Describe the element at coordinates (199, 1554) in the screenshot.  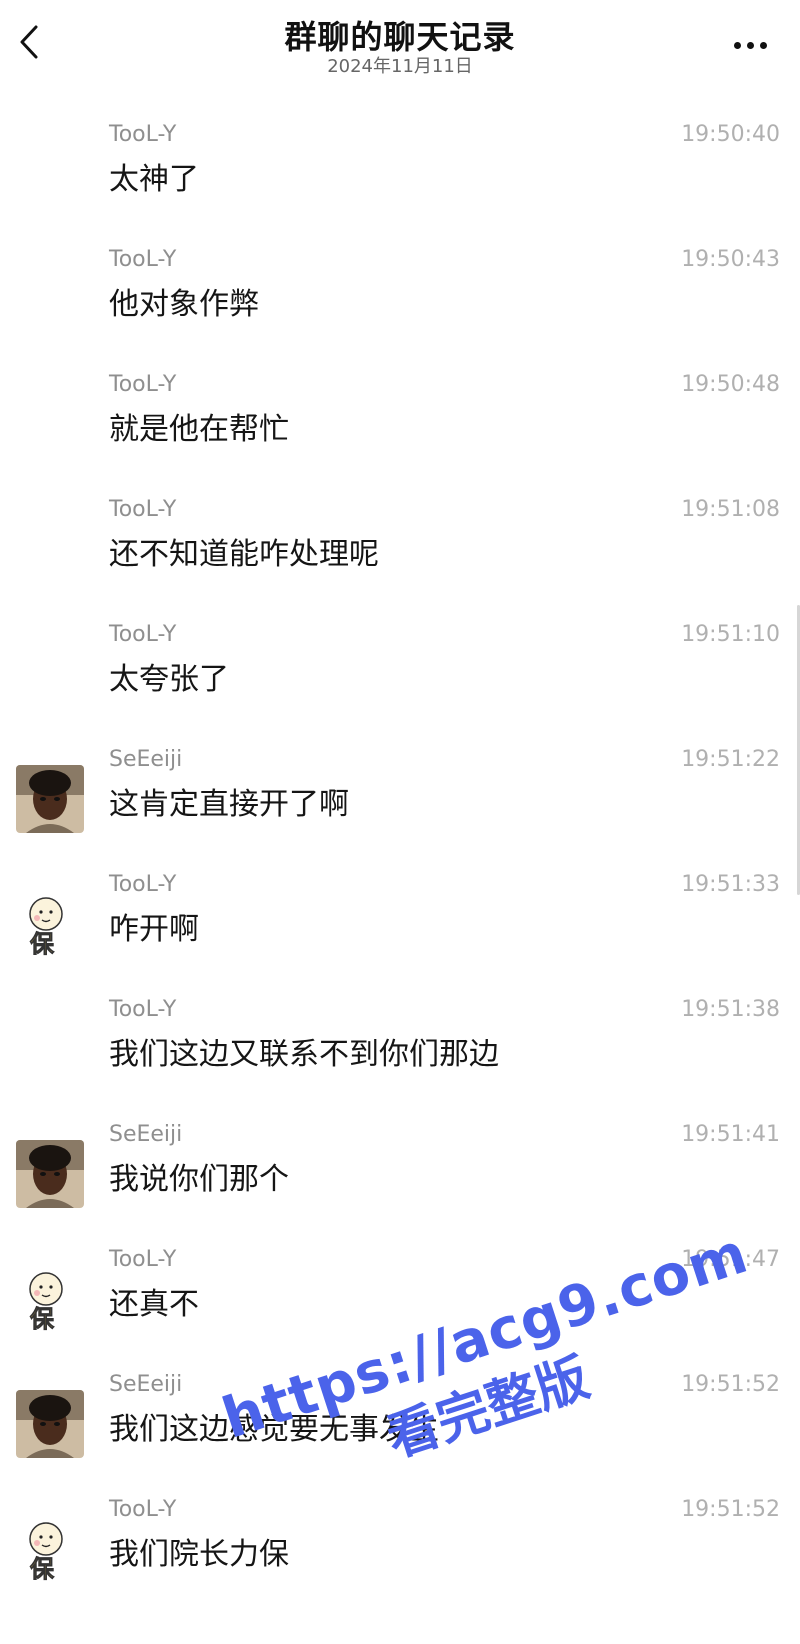
I see `message-text: 我们院长力保` at that location.